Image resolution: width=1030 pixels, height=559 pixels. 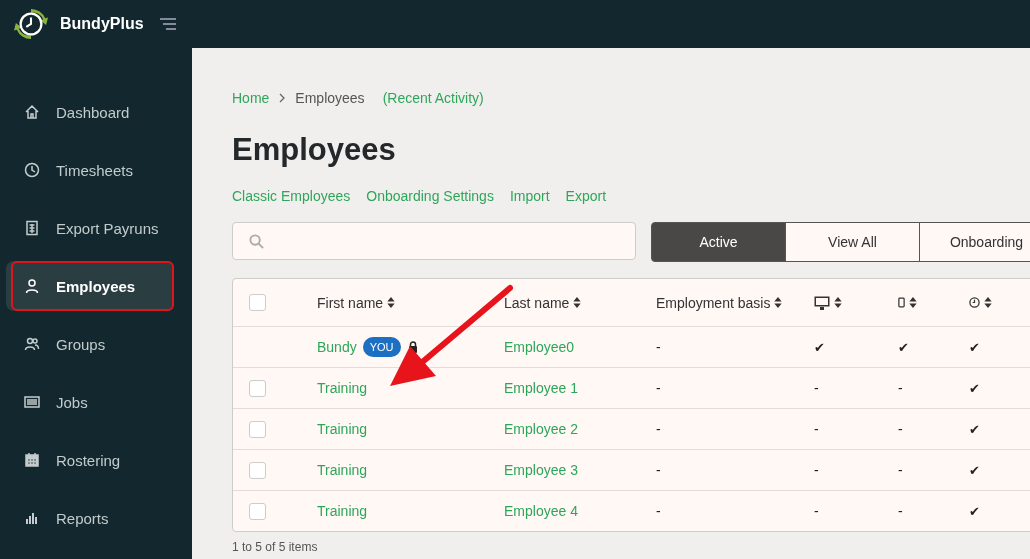 What do you see at coordinates (541, 511) in the screenshot?
I see `last-name-link: Employee 4` at bounding box center [541, 511].